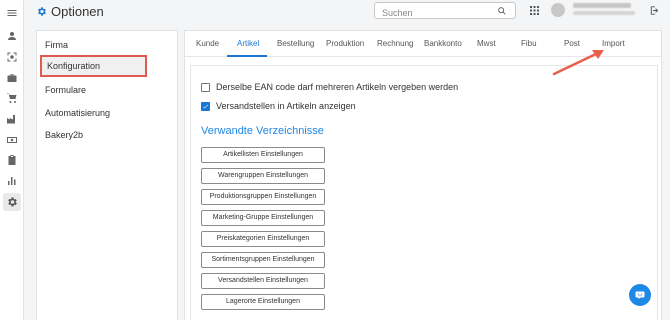  Describe the element at coordinates (263, 281) in the screenshot. I see `versandstellen-settings-button: Versandstellen Einstellungen` at that location.